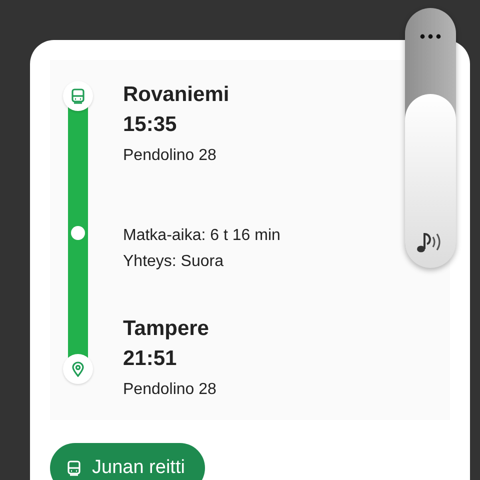 This screenshot has height=480, width=480. What do you see at coordinates (150, 125) in the screenshot?
I see `departure-time: 15:35` at bounding box center [150, 125].